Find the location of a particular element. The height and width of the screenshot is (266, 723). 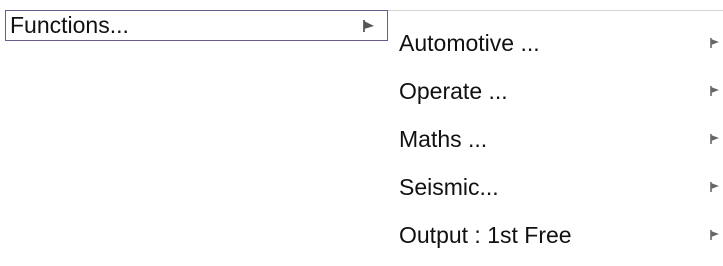

submenu-item-output-1st-free: Output : 1st Free is located at coordinates (555, 235).